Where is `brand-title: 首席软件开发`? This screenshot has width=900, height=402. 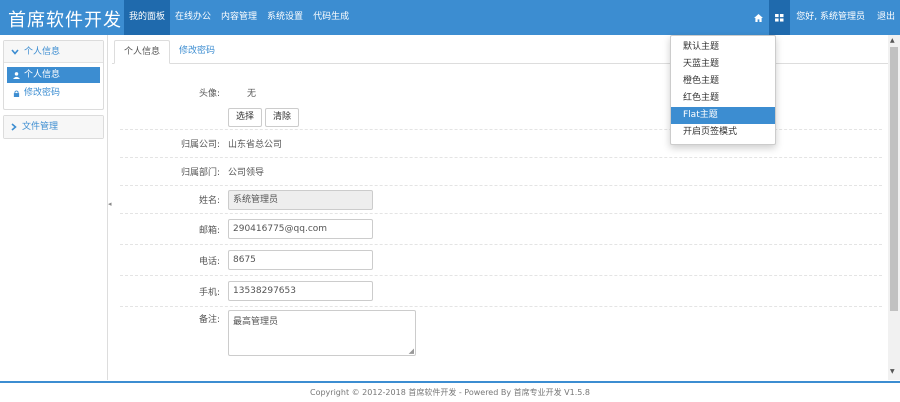
brand-title: 首席软件开发 is located at coordinates (65, 19).